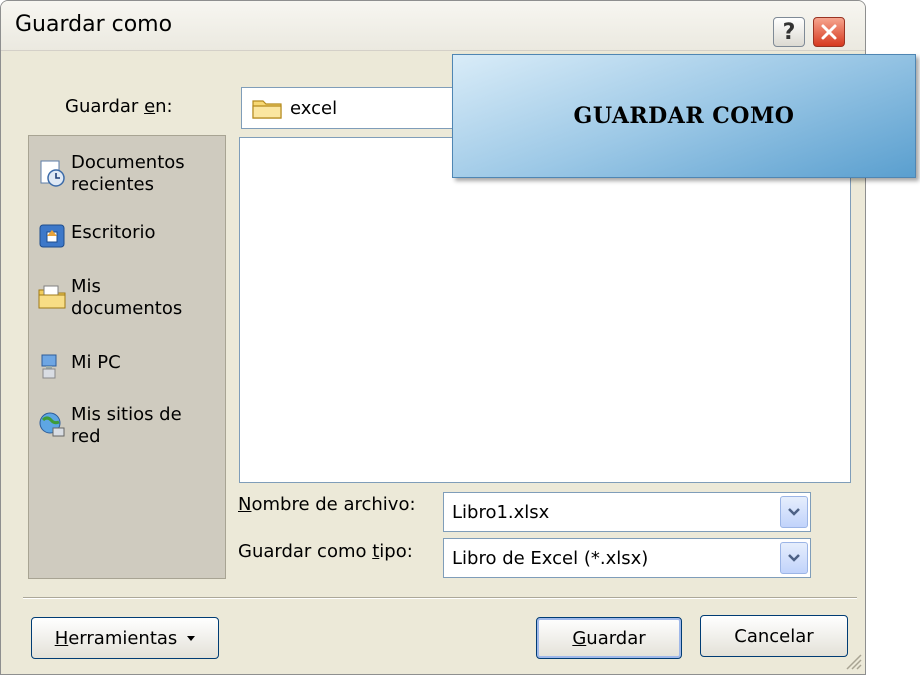 The image size is (920, 675). Describe the element at coordinates (325, 551) in the screenshot. I see `filetype-label: Guardar como tipo:` at that location.